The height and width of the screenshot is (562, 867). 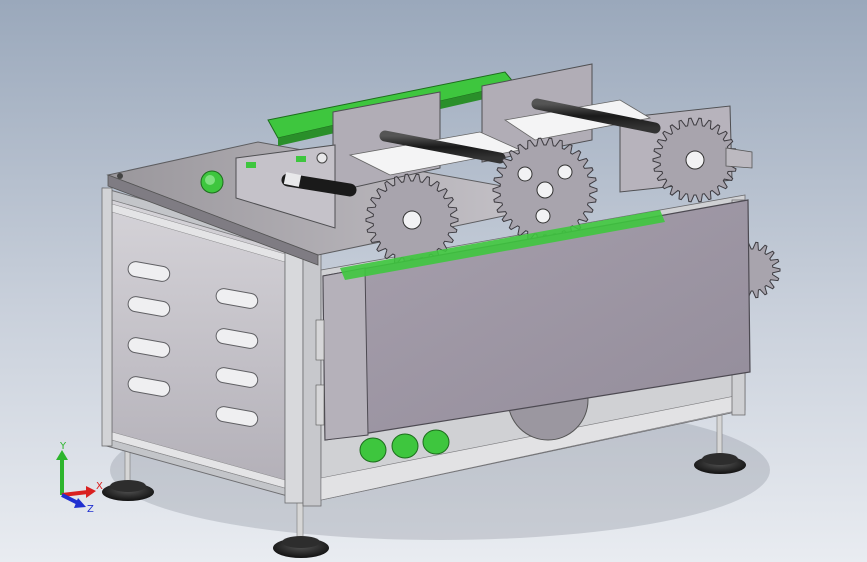 I want to click on x-axis-label: X, so click(x=99, y=486).